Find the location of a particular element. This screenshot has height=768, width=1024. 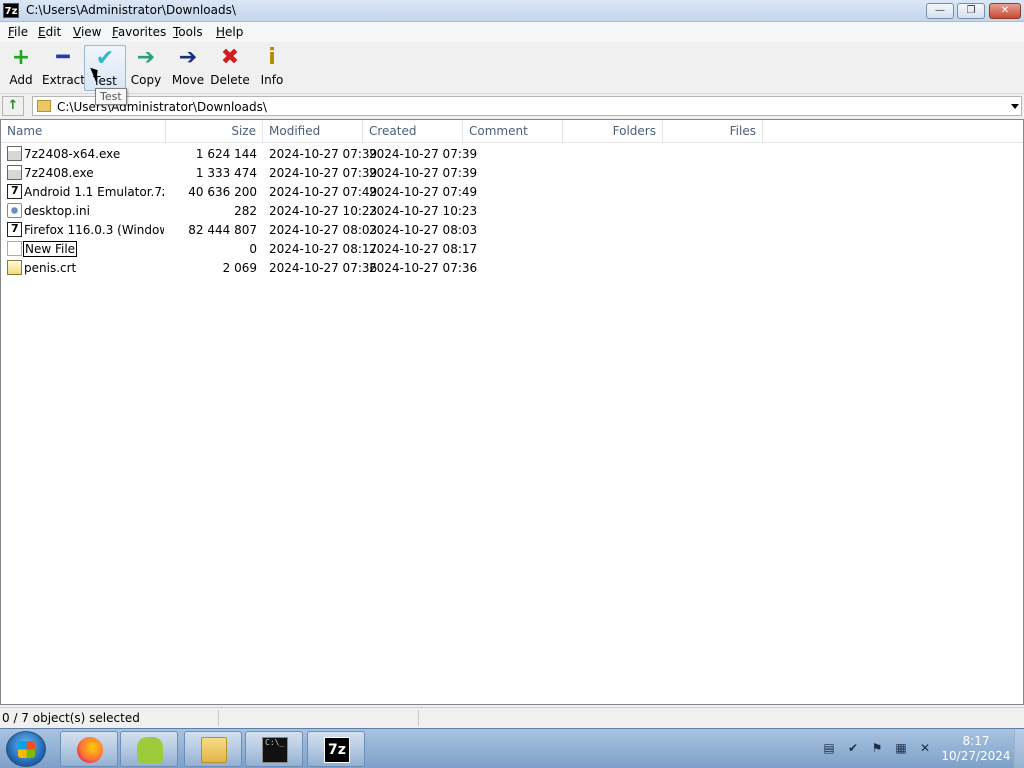

file-size: 40 636 200 is located at coordinates (222, 192).